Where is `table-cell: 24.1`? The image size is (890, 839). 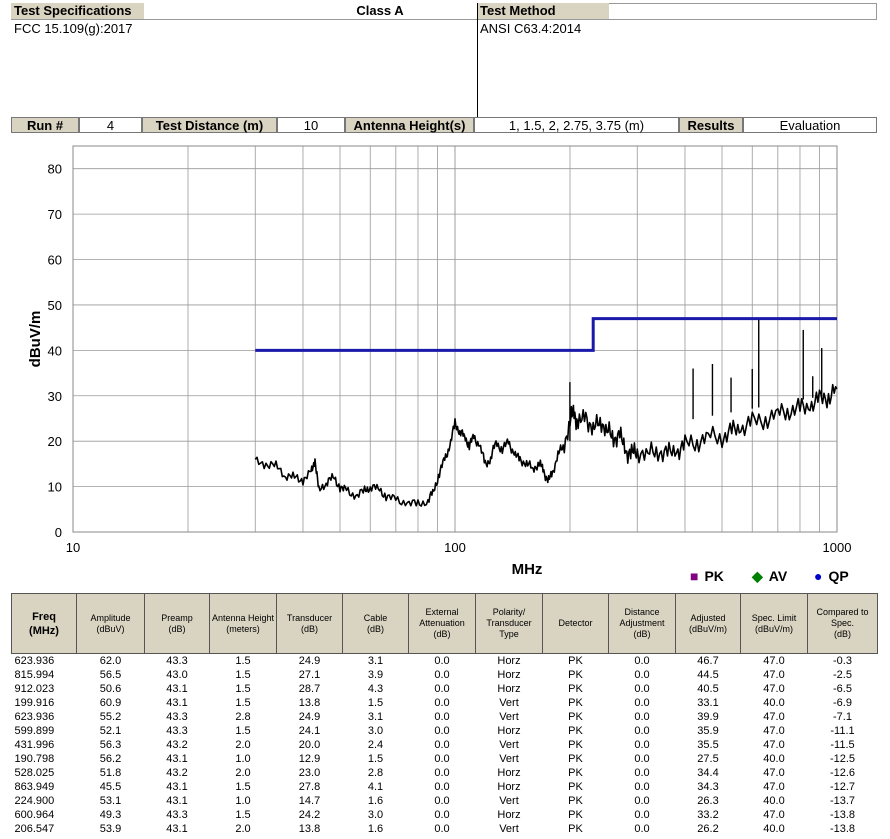 table-cell: 24.1 is located at coordinates (309, 731).